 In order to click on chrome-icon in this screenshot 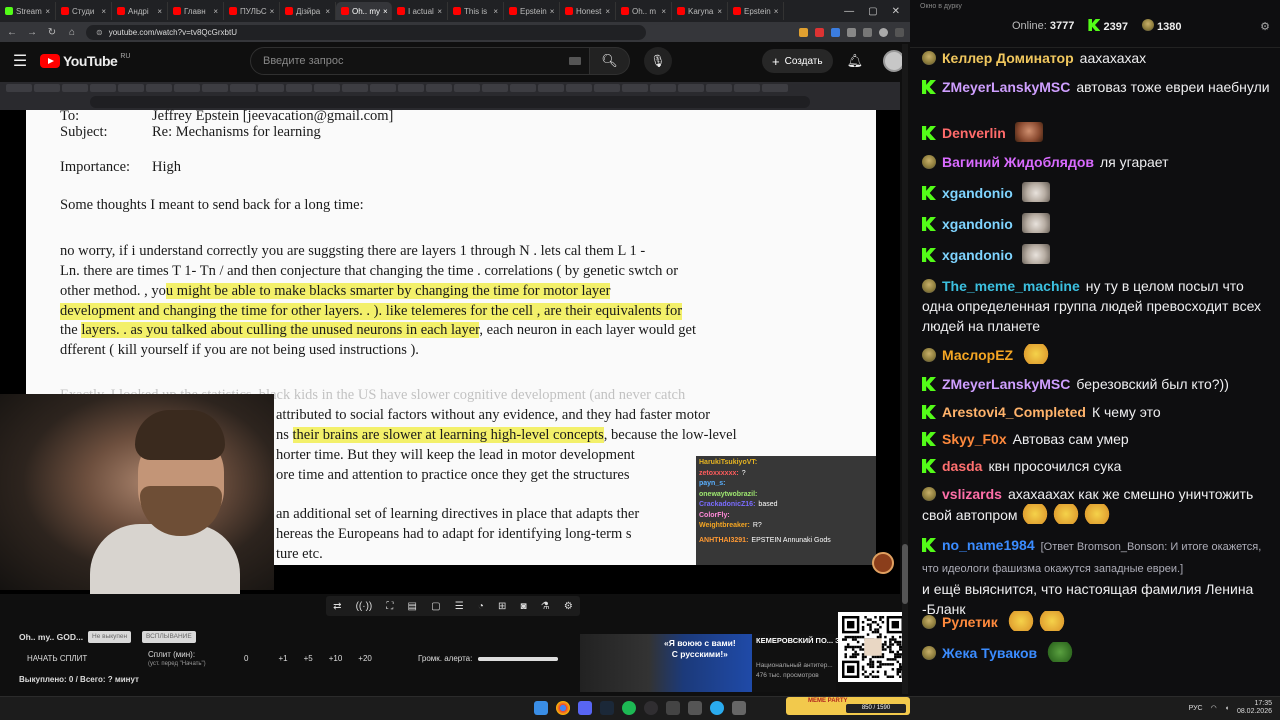, I will do `click(563, 708)`.